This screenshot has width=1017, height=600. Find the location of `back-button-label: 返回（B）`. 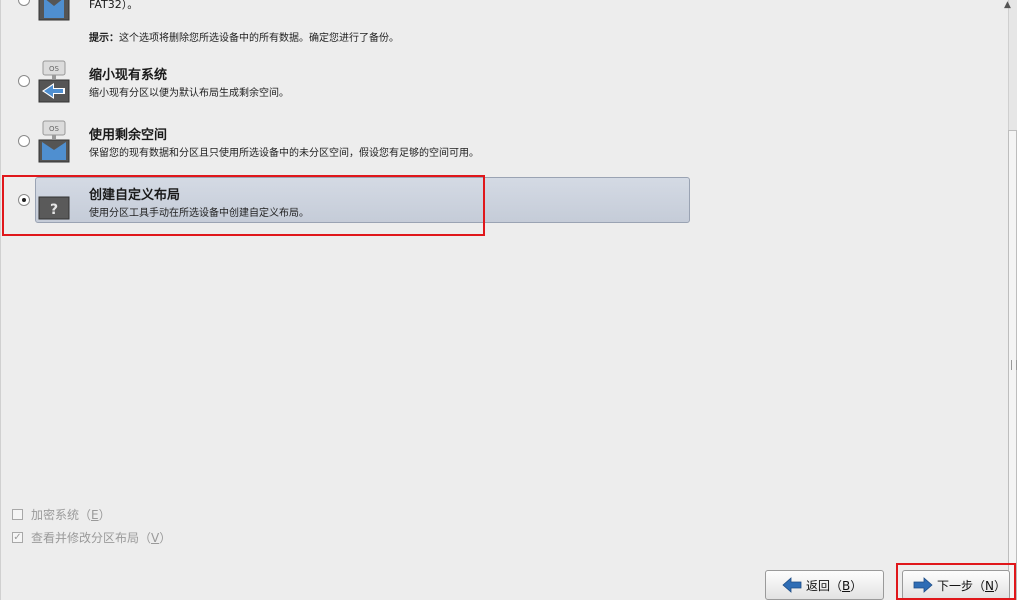

back-button-label: 返回（B） is located at coordinates (834, 585).